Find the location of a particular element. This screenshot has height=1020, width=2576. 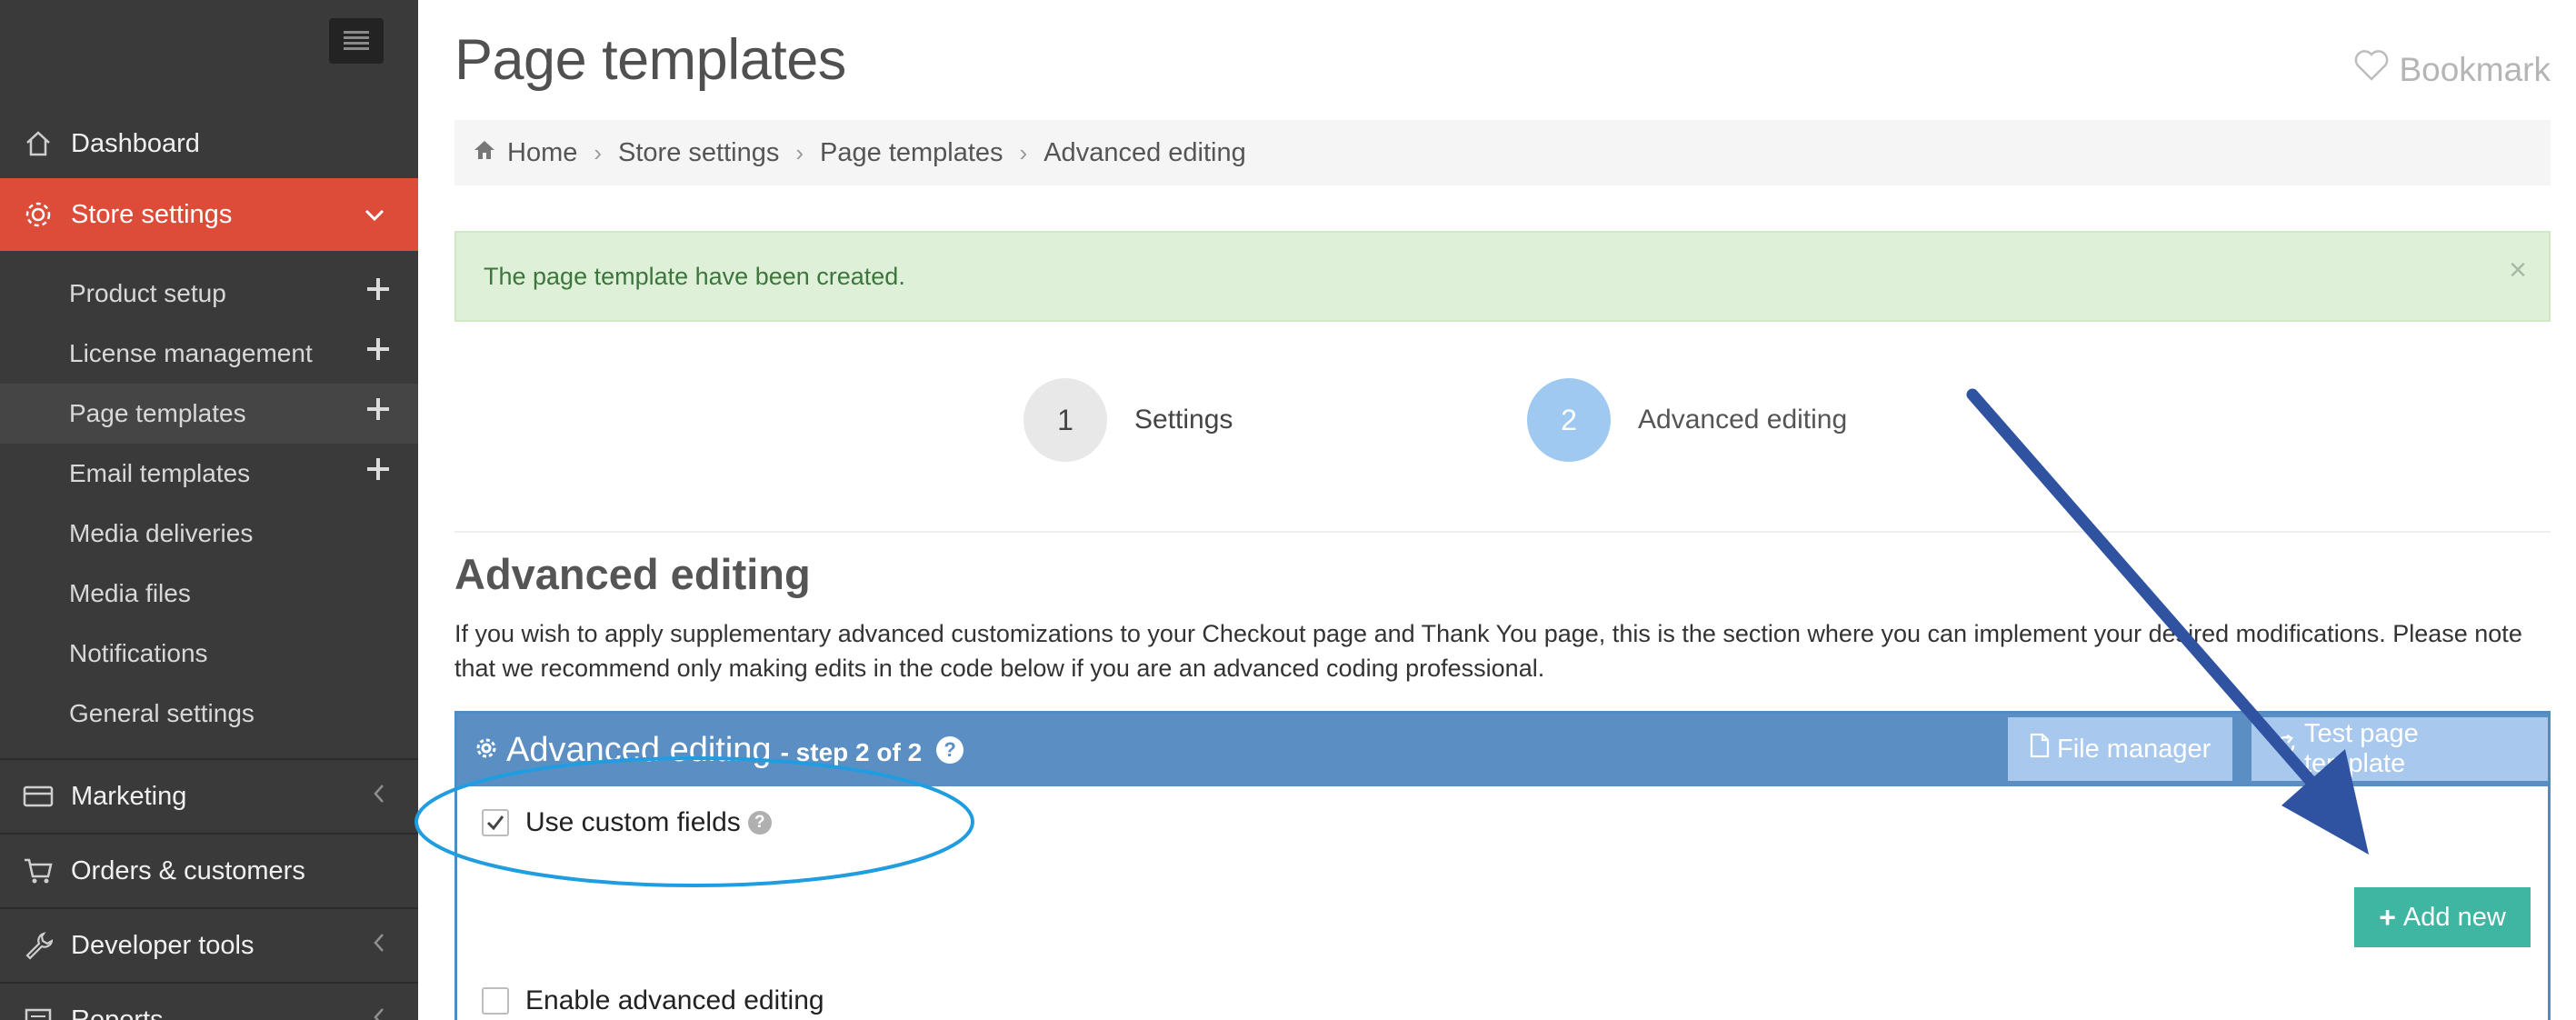

heart-icon is located at coordinates (2376, 69).